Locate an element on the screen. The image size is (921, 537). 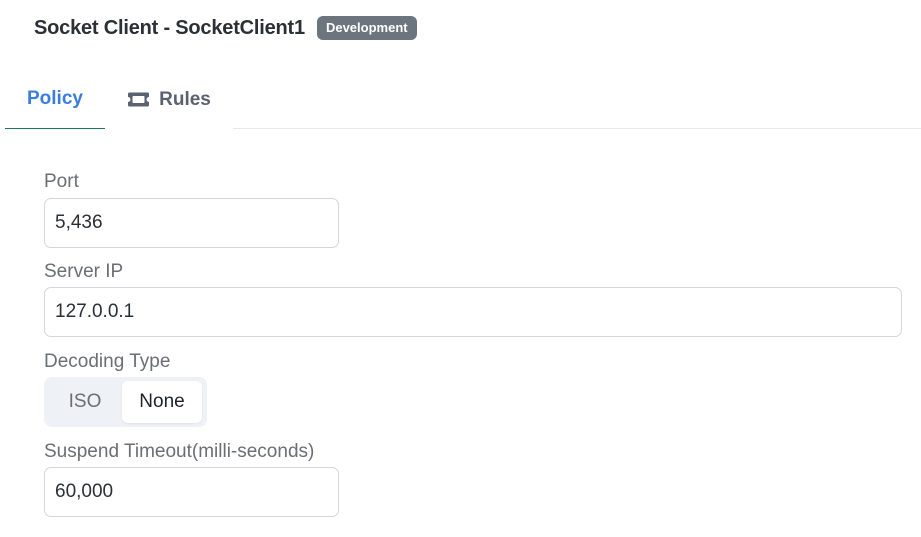
suspend-timeout-label: Suspend Timeout(milli-seconds) is located at coordinates (179, 451).